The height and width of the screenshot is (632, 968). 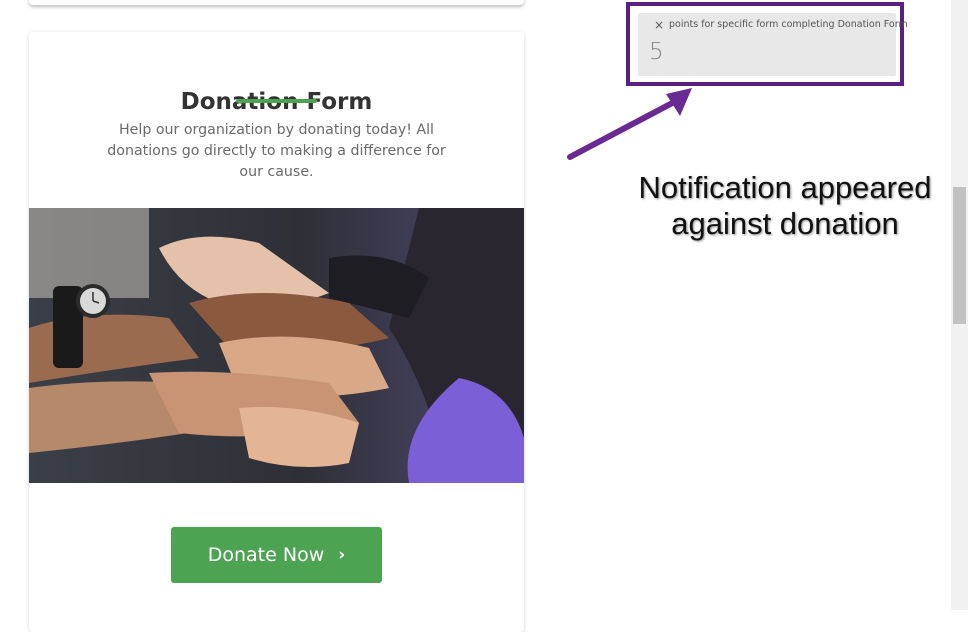 I want to click on donate-now-button: Donate Now ›, so click(x=276, y=555).